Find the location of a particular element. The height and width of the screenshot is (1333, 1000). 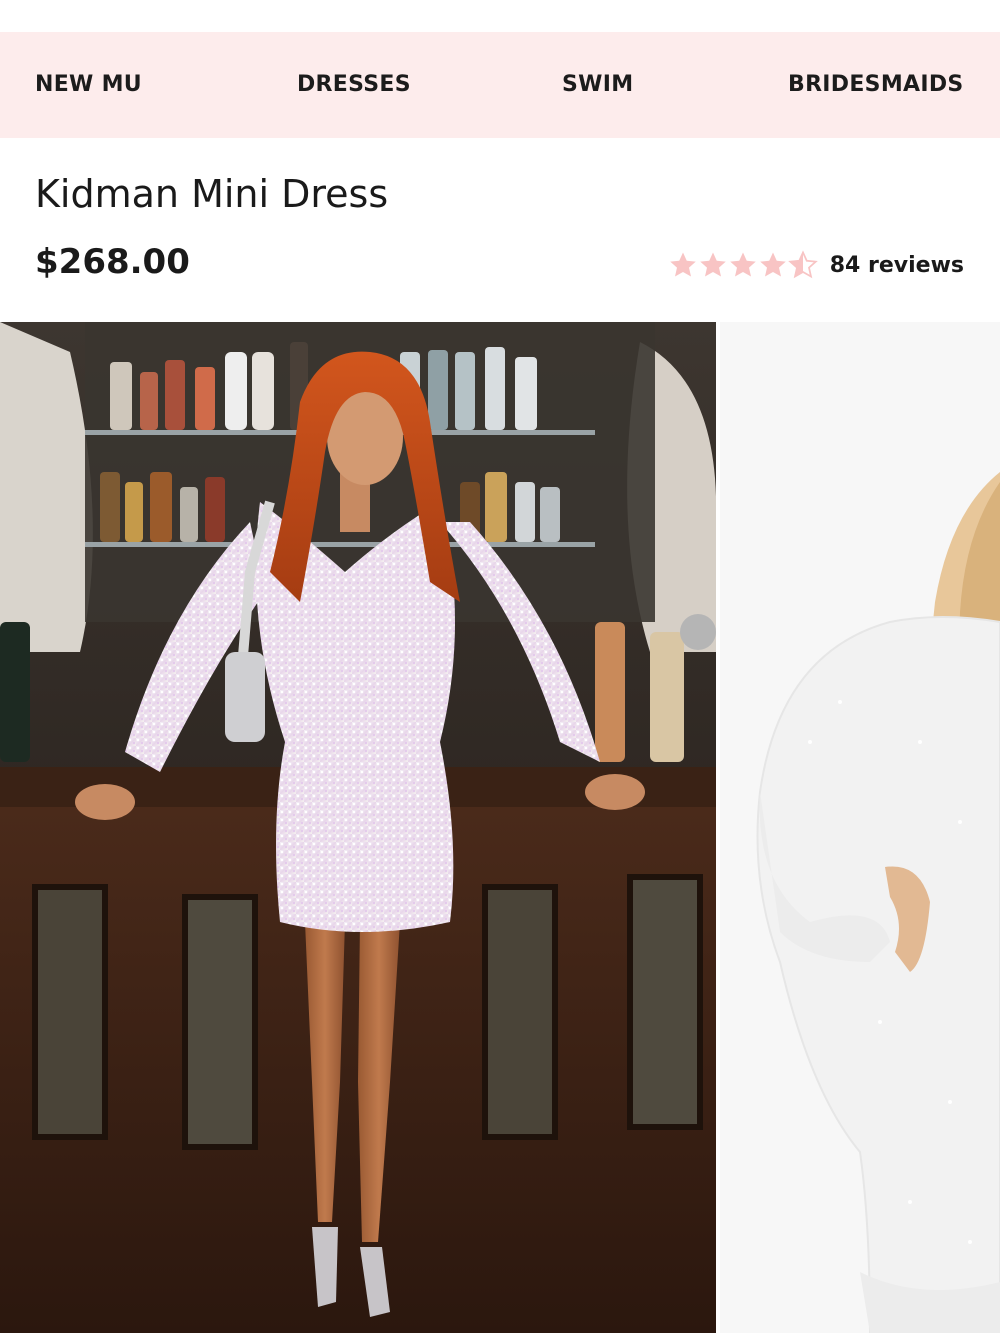

star-half-icon is located at coordinates (802, 264).